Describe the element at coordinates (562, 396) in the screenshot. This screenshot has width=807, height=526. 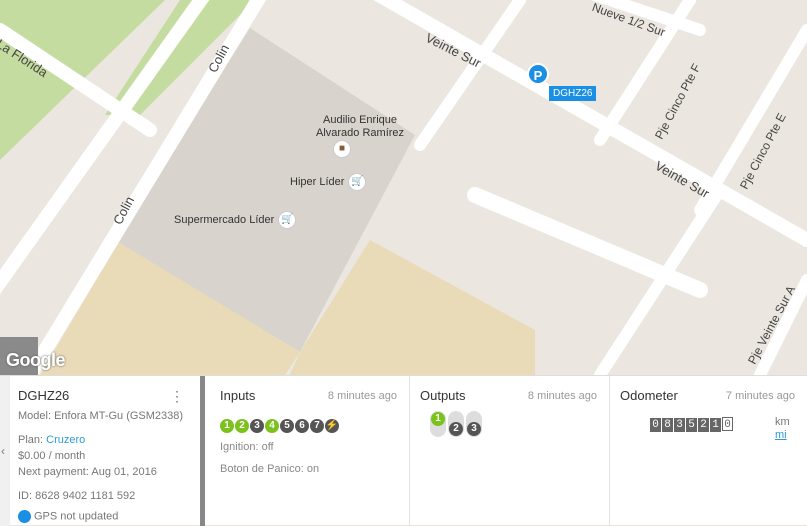
I see `outputs-time: 8 minutes ago` at that location.